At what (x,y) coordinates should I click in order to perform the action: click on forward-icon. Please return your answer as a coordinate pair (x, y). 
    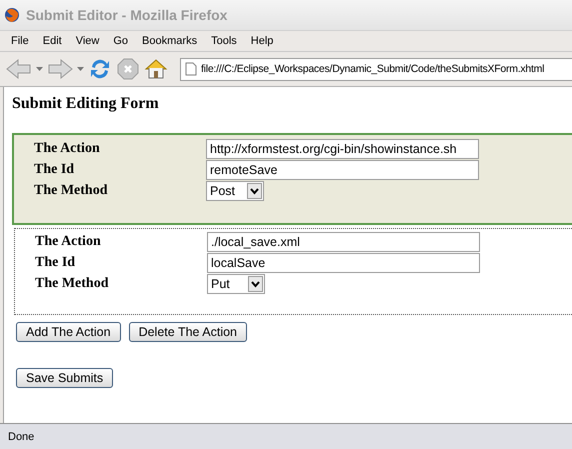
    Looking at the image, I should click on (60, 69).